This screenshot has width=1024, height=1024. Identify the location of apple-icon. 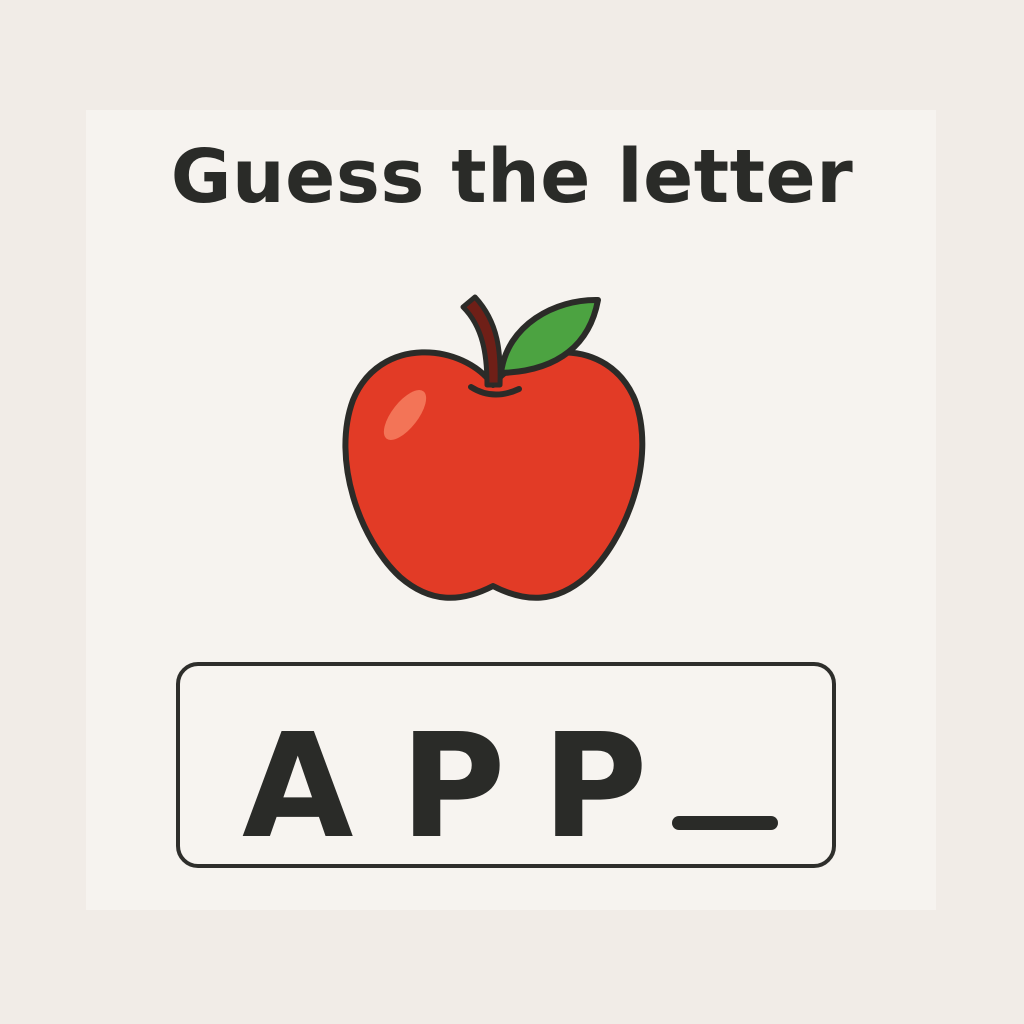
(494, 447).